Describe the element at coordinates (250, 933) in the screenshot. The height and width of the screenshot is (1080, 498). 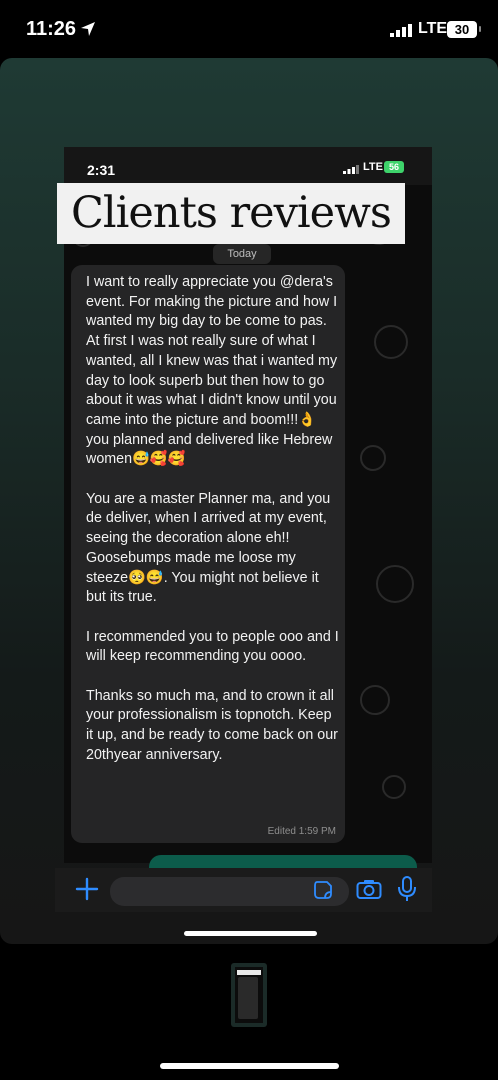
I see `preview-home-indicator` at that location.